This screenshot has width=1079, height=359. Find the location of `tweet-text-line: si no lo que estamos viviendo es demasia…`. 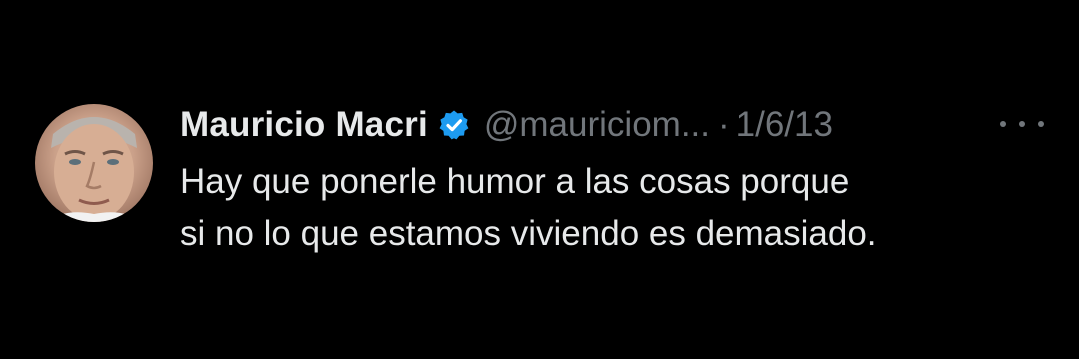

tweet-text-line: si no lo que estamos viviendo es demasia… is located at coordinates (528, 233).